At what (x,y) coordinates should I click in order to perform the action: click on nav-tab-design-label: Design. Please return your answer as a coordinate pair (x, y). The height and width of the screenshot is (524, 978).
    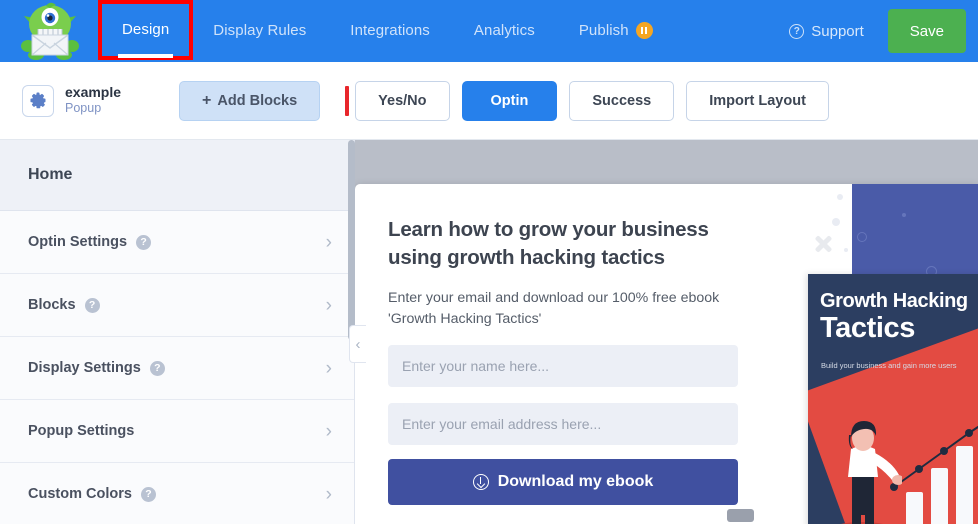
    Looking at the image, I should click on (146, 29).